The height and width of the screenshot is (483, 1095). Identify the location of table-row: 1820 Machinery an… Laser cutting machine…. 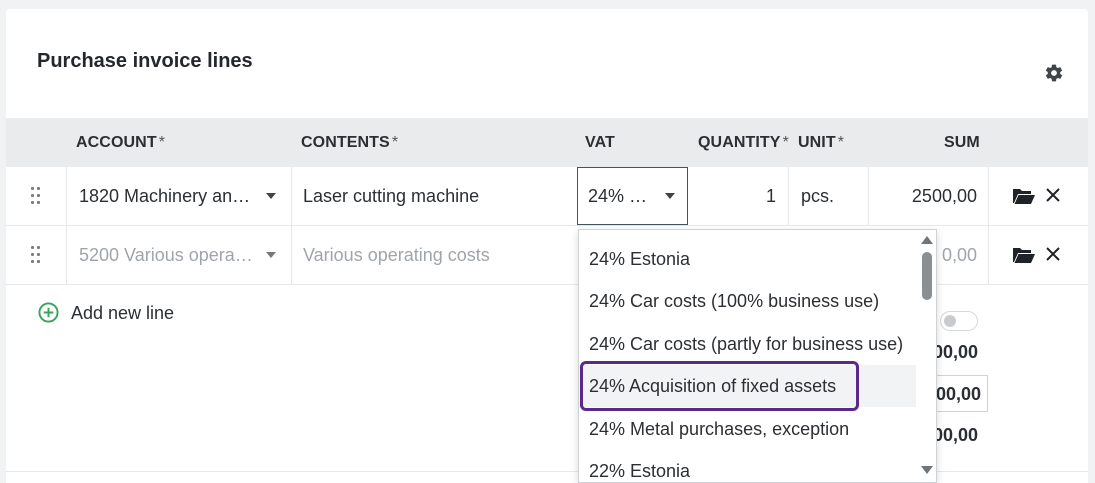
(547, 196).